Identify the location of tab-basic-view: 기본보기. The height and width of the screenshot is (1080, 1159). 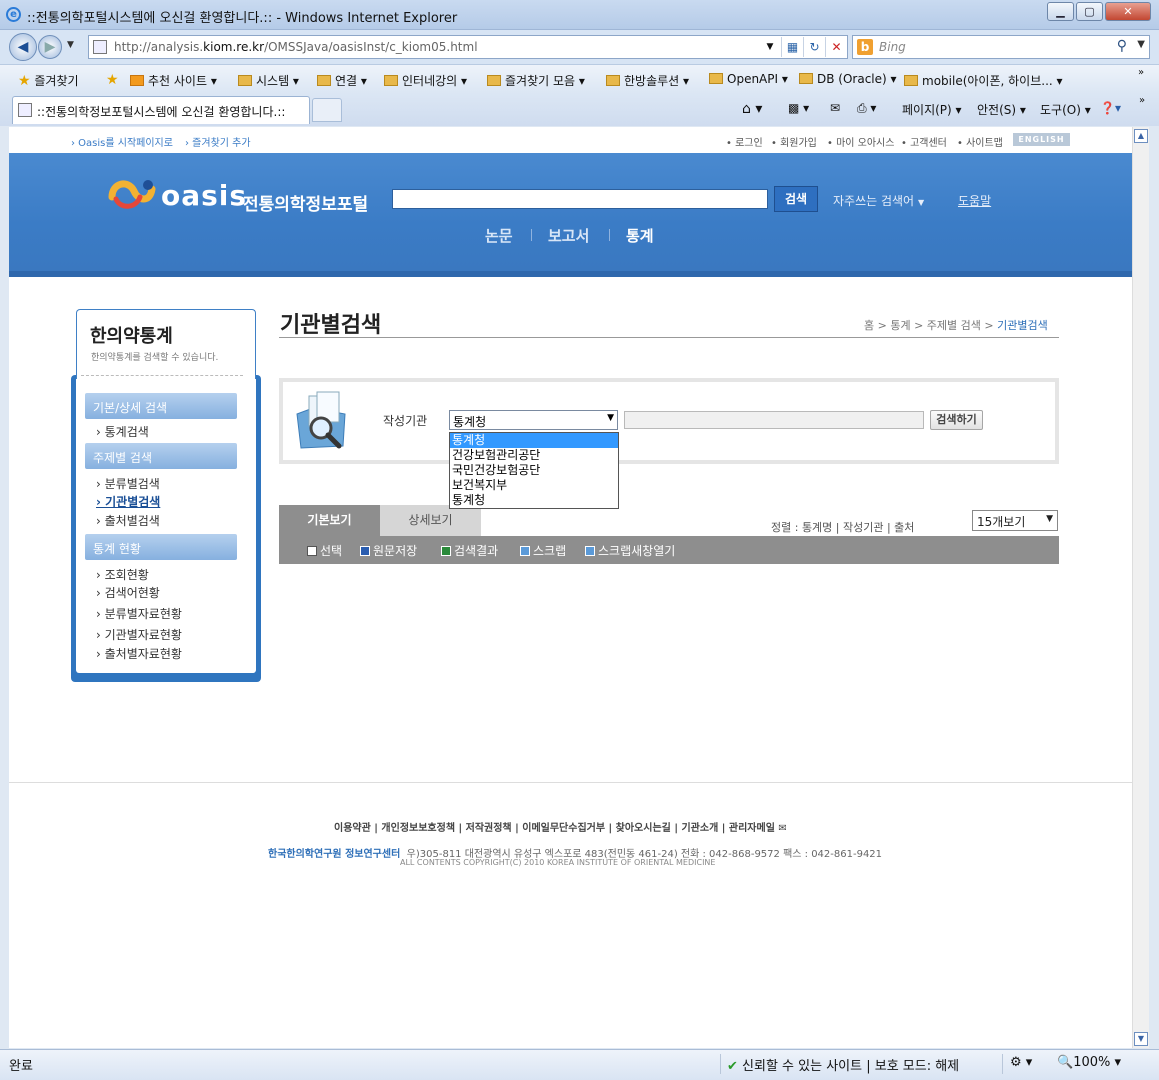
(329, 520).